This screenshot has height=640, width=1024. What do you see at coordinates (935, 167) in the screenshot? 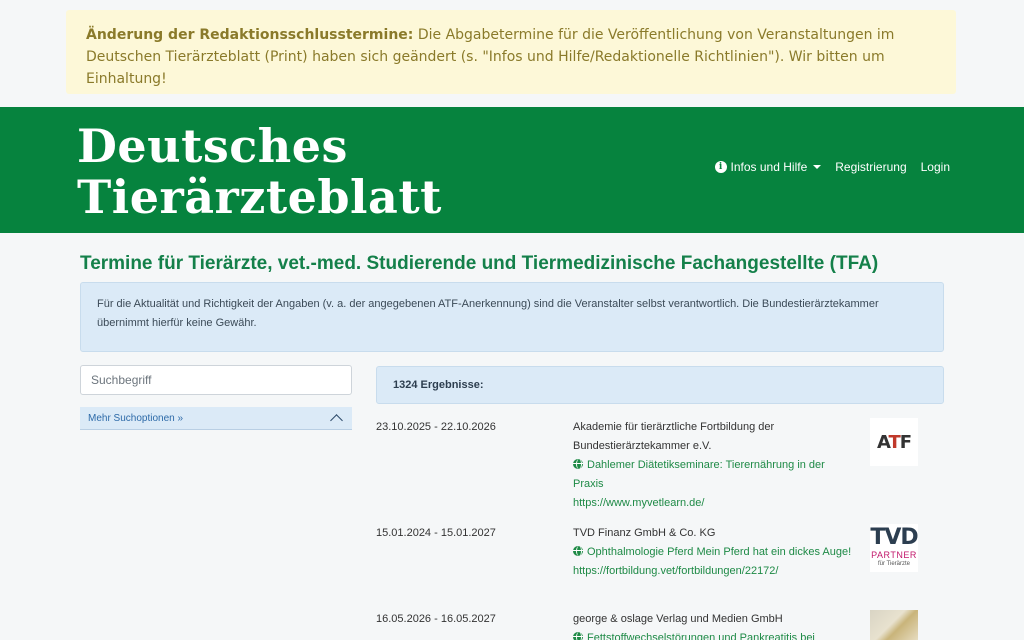
I see `nav-login-link: Login` at bounding box center [935, 167].